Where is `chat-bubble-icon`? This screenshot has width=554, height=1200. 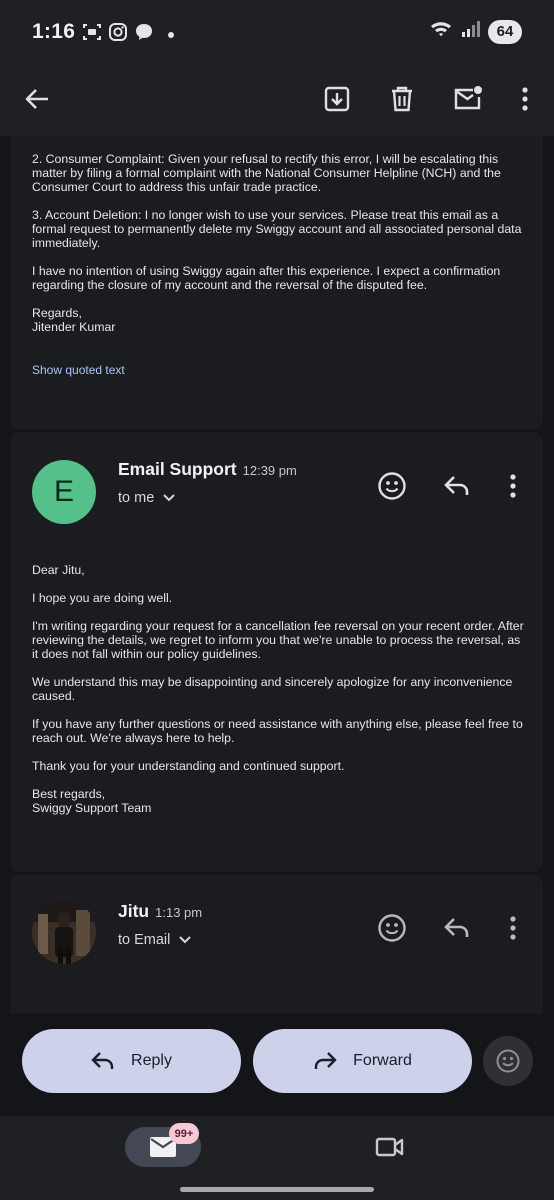 chat-bubble-icon is located at coordinates (144, 34).